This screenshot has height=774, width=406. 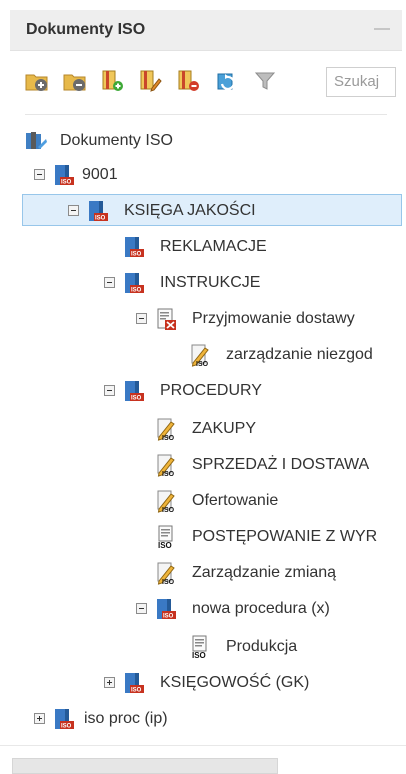 What do you see at coordinates (235, 682) in the screenshot?
I see `tree-node-label: KSIĘGOWOŚĆ (GK)` at bounding box center [235, 682].